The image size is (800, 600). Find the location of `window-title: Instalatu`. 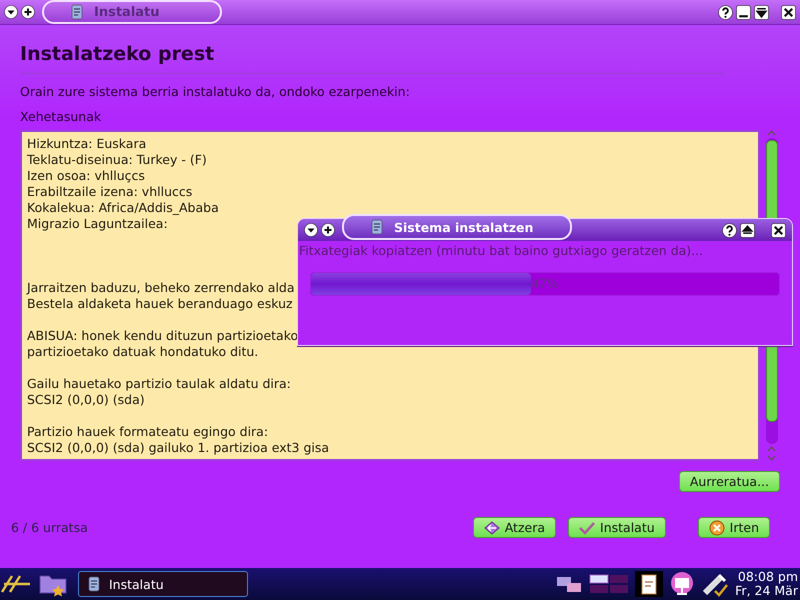

window-title: Instalatu is located at coordinates (127, 12).